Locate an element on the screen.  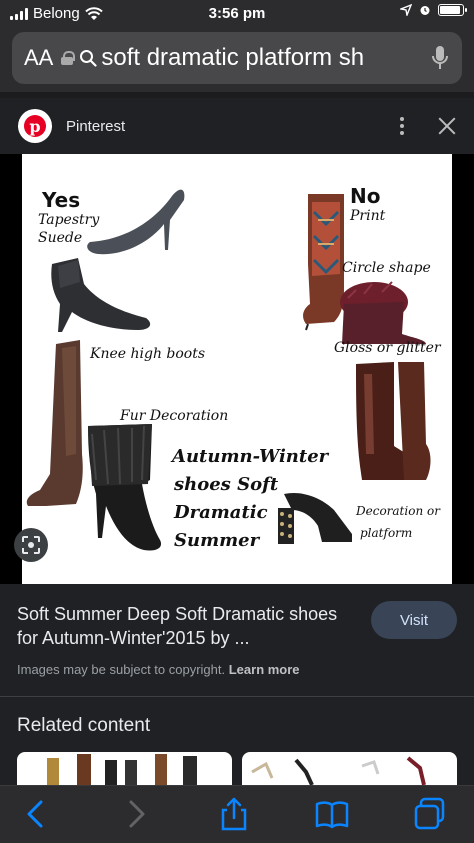
related-title: Related content is located at coordinates (84, 725).